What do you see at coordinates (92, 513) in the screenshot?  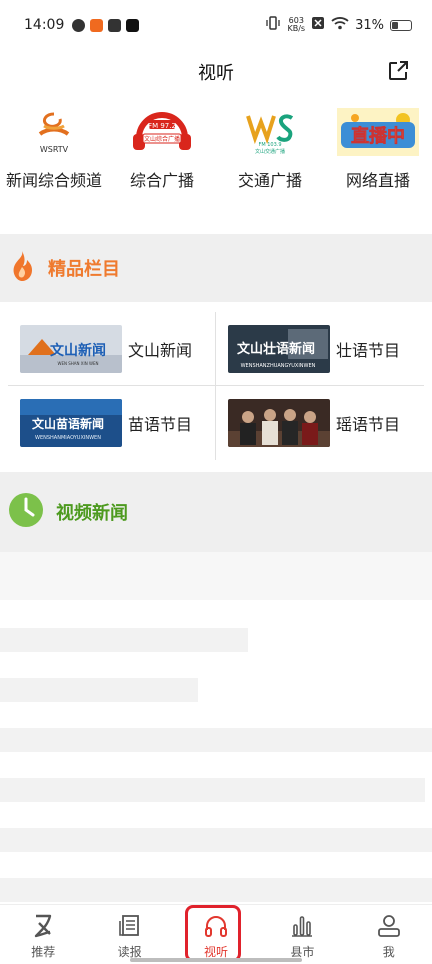 I see `section-title: 视频新闻` at bounding box center [92, 513].